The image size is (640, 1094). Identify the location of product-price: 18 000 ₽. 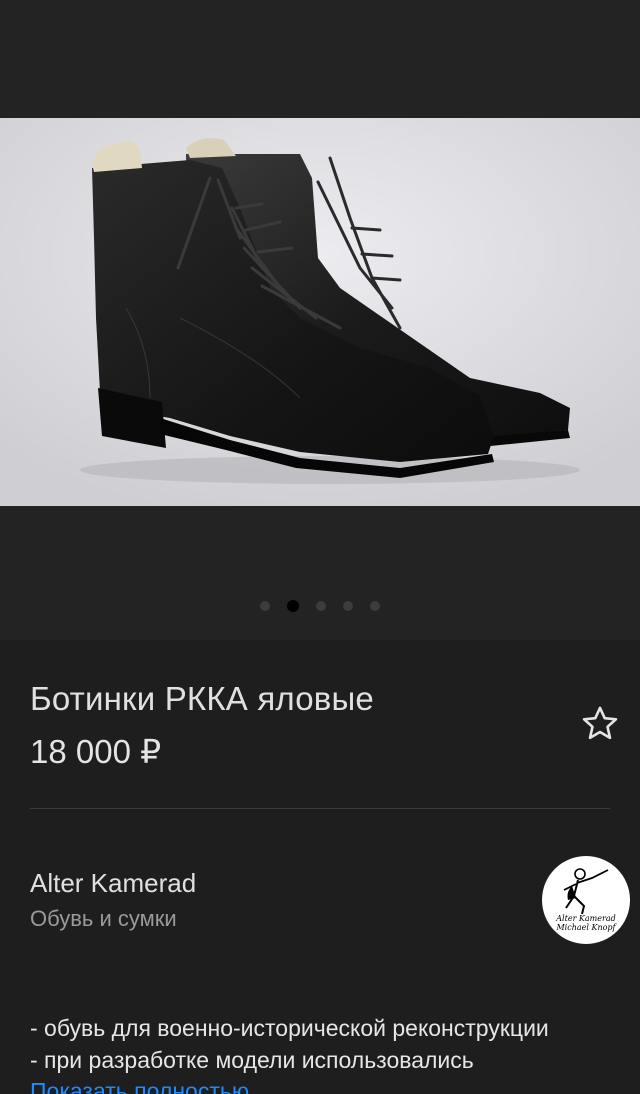
(96, 751).